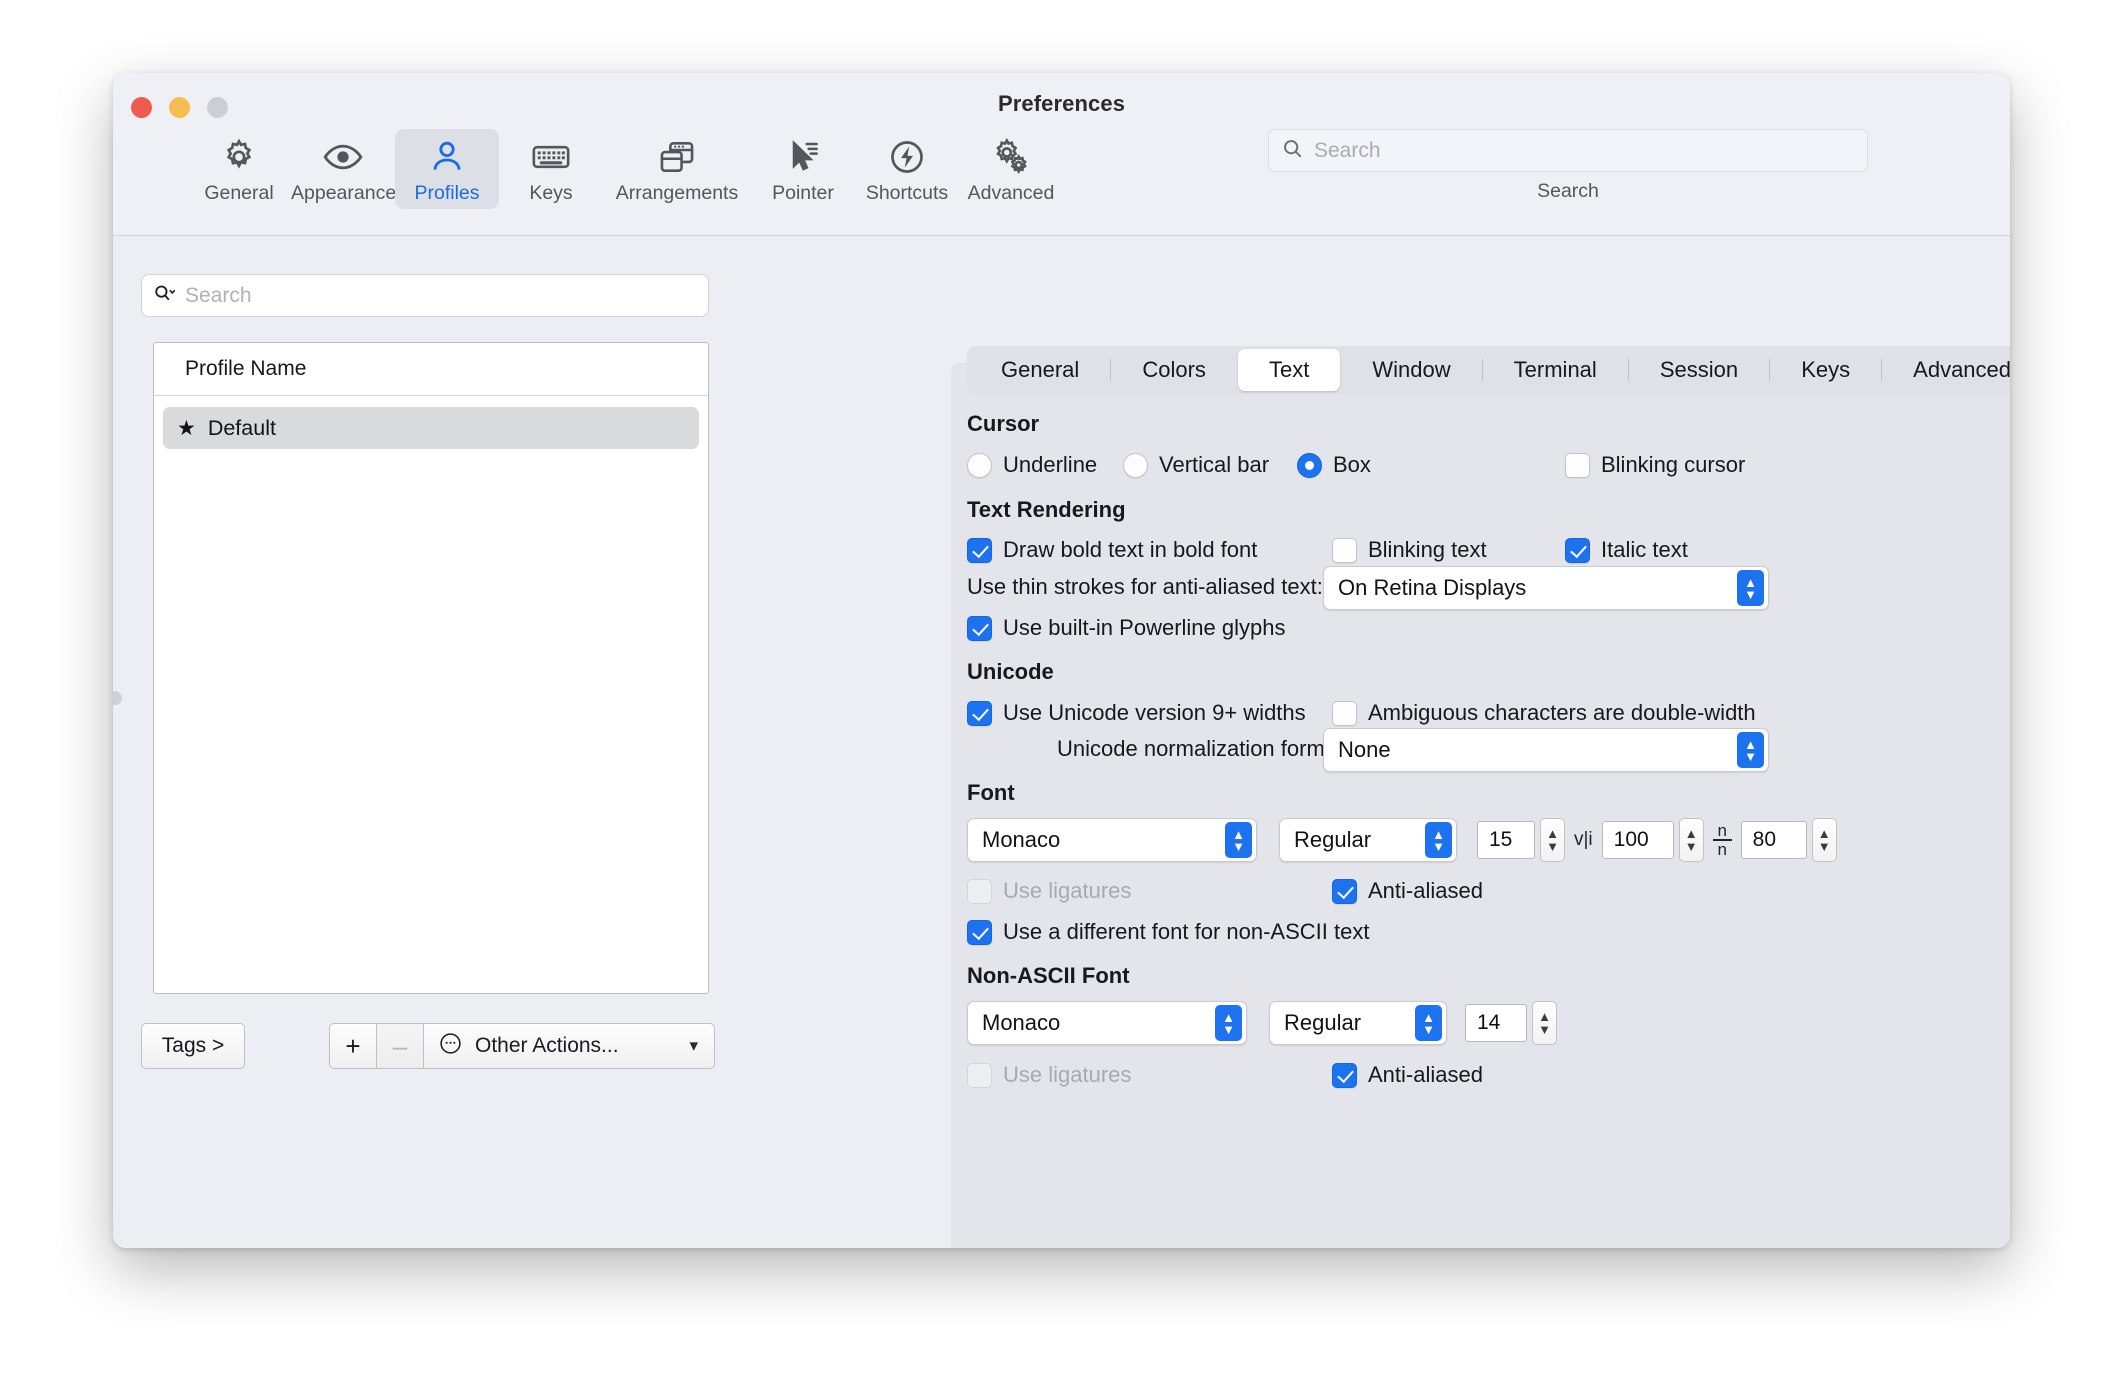  Describe the element at coordinates (117, 698) in the screenshot. I see `sidebar-resize-handle` at that location.